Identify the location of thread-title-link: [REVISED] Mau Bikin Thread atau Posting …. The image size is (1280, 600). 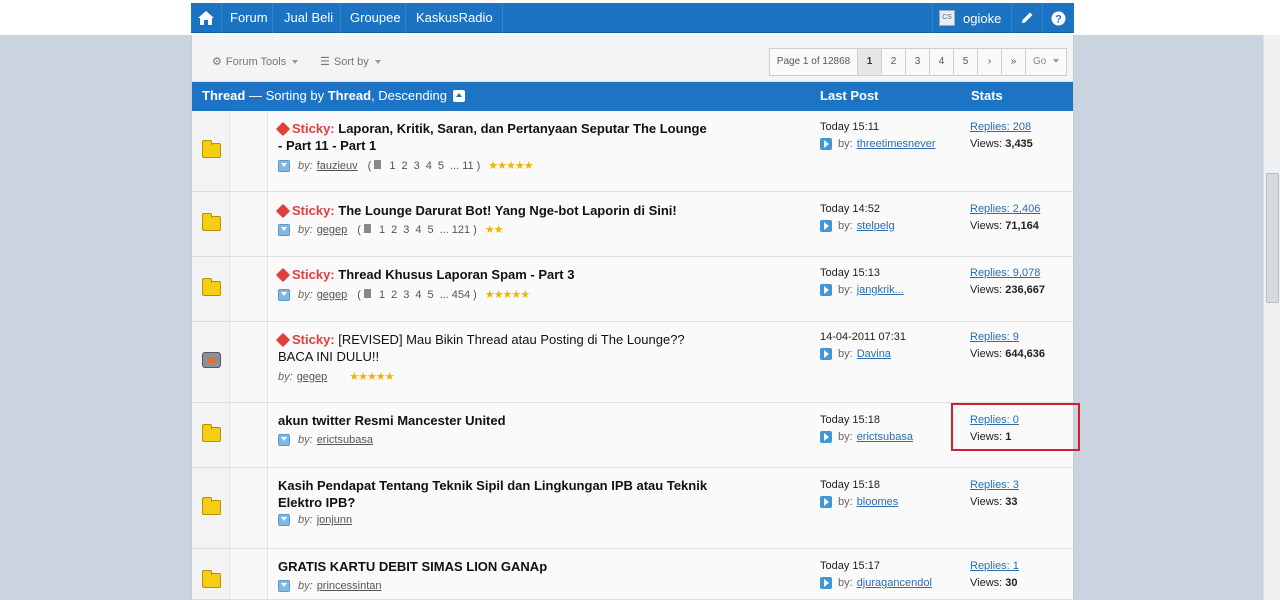
(481, 348).